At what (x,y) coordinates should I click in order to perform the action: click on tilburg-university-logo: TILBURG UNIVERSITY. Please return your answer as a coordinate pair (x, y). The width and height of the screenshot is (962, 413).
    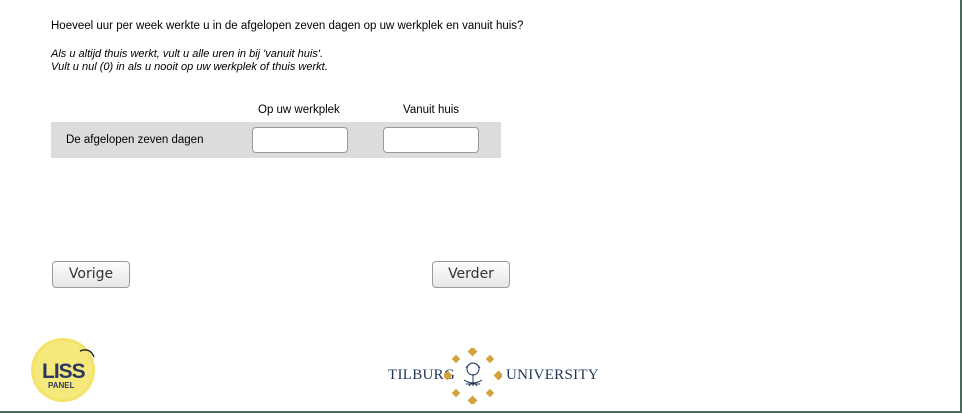
    Looking at the image, I should click on (493, 376).